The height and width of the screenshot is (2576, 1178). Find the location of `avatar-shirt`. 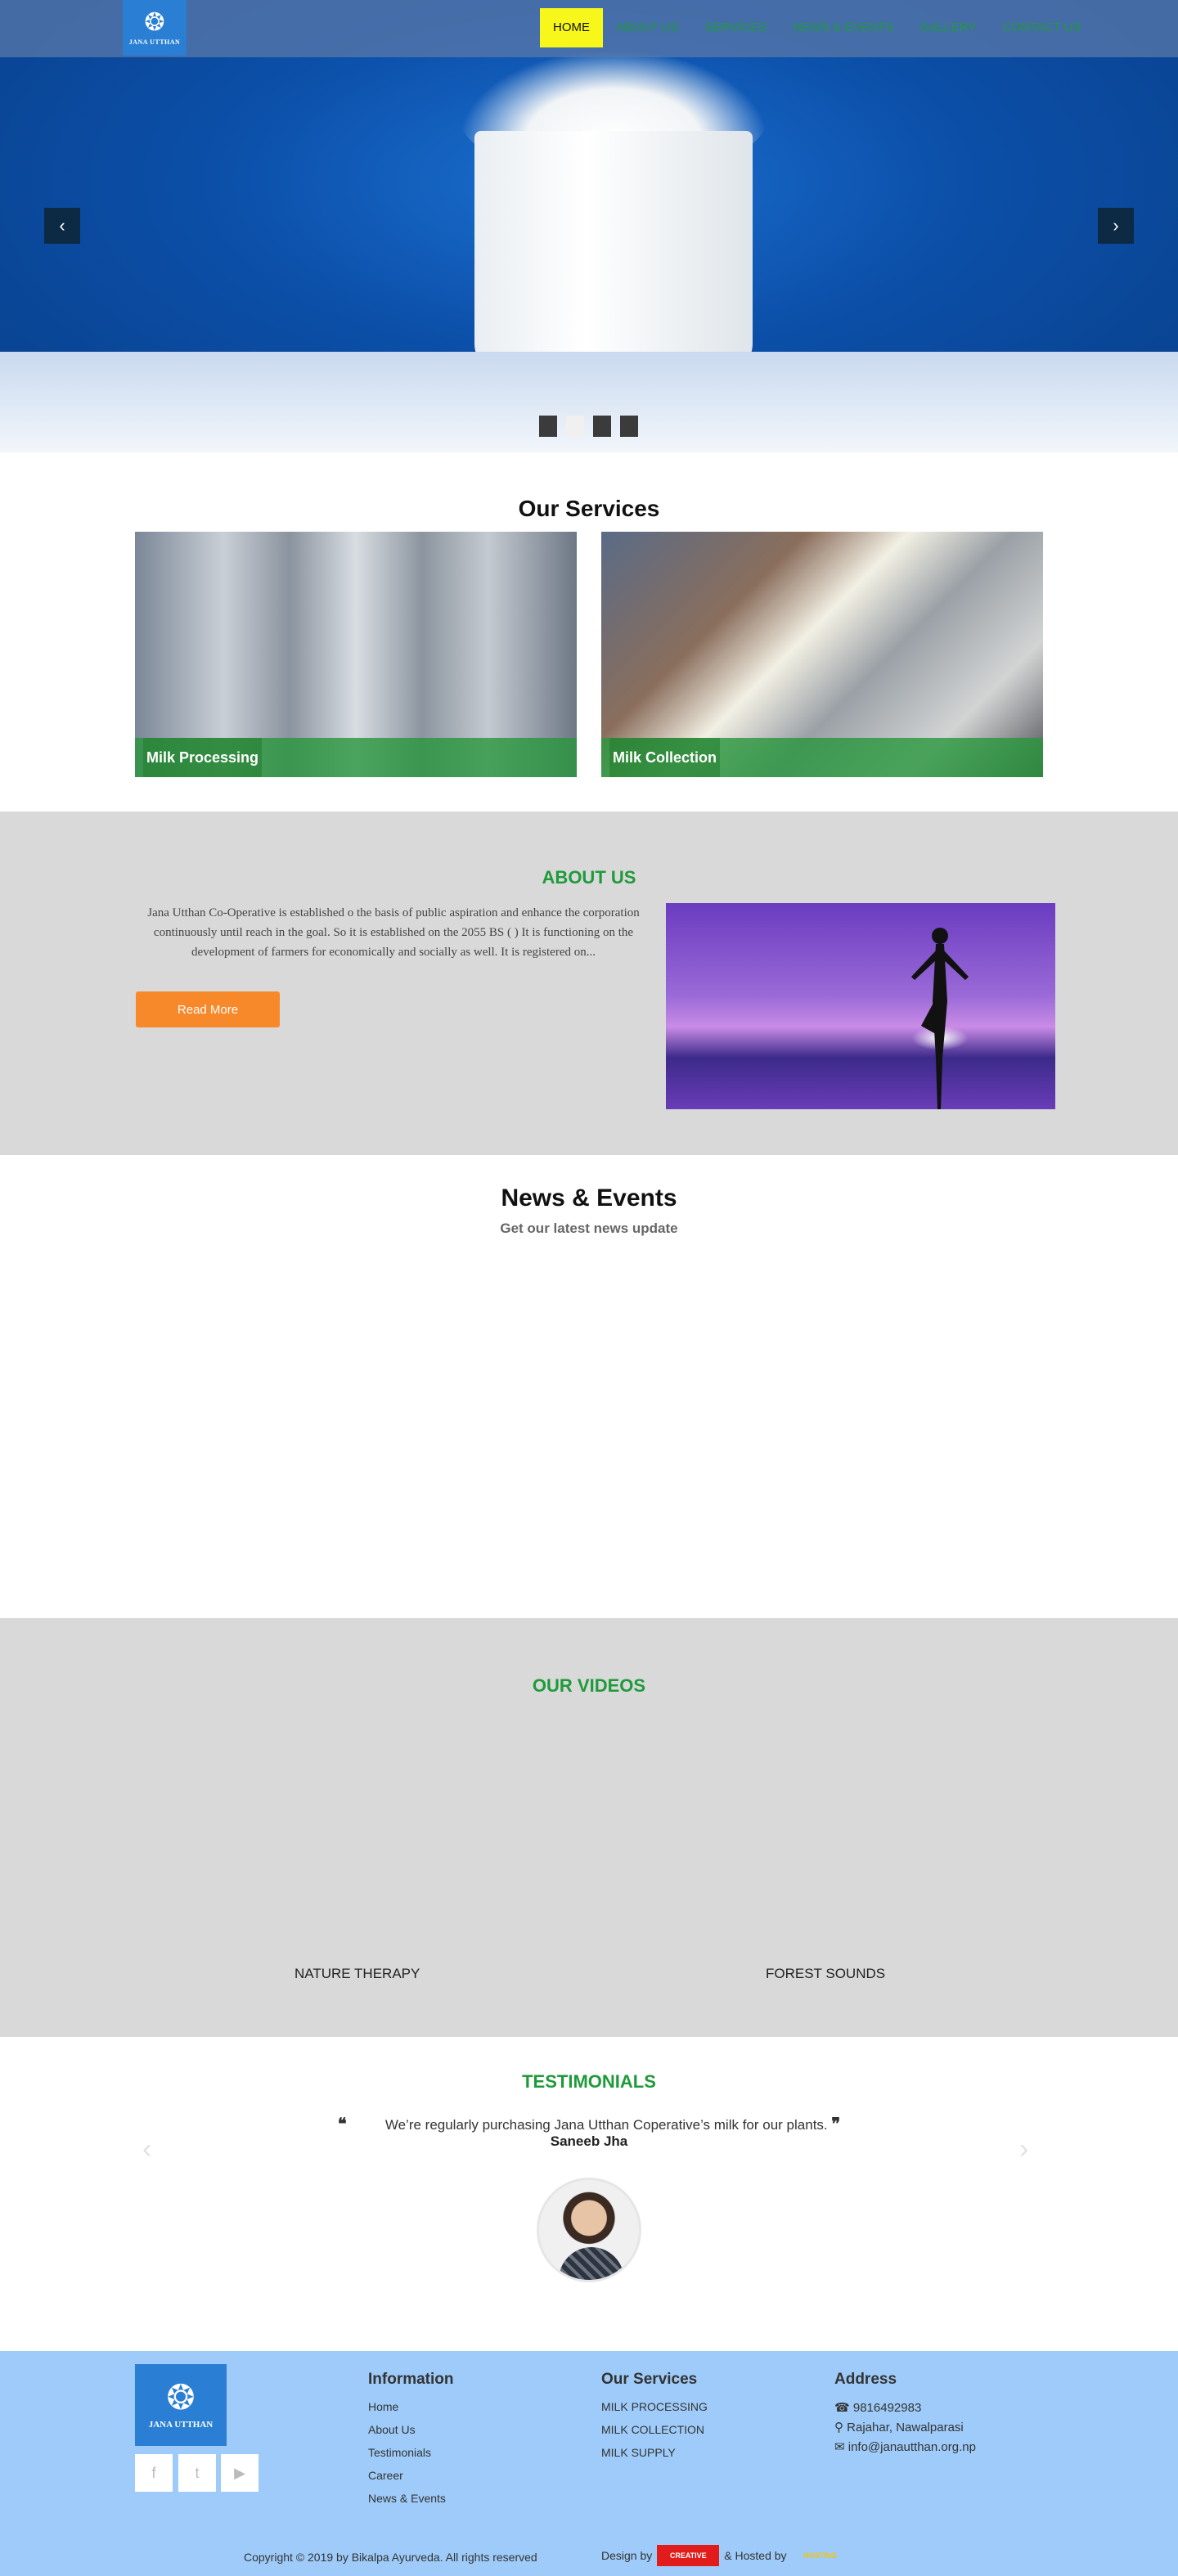

avatar-shirt is located at coordinates (591, 2264).